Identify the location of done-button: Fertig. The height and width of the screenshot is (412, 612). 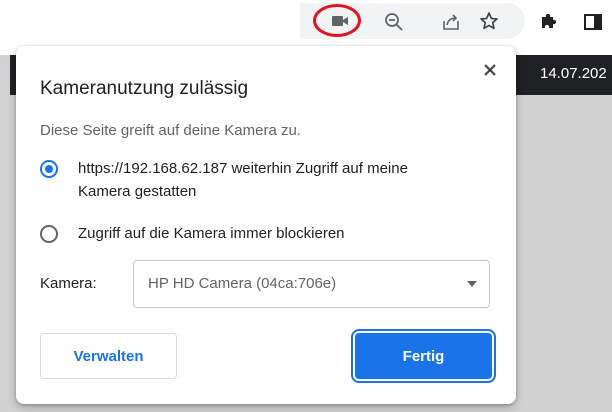
(423, 356).